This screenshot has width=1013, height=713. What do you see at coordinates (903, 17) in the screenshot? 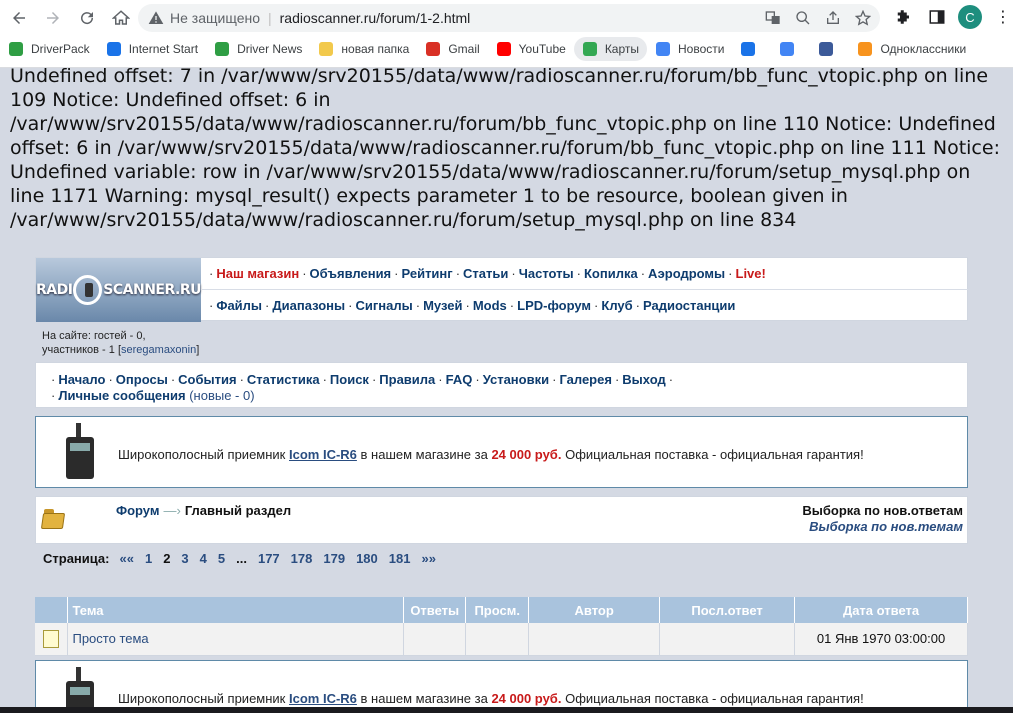
I see `extensions-icon` at bounding box center [903, 17].